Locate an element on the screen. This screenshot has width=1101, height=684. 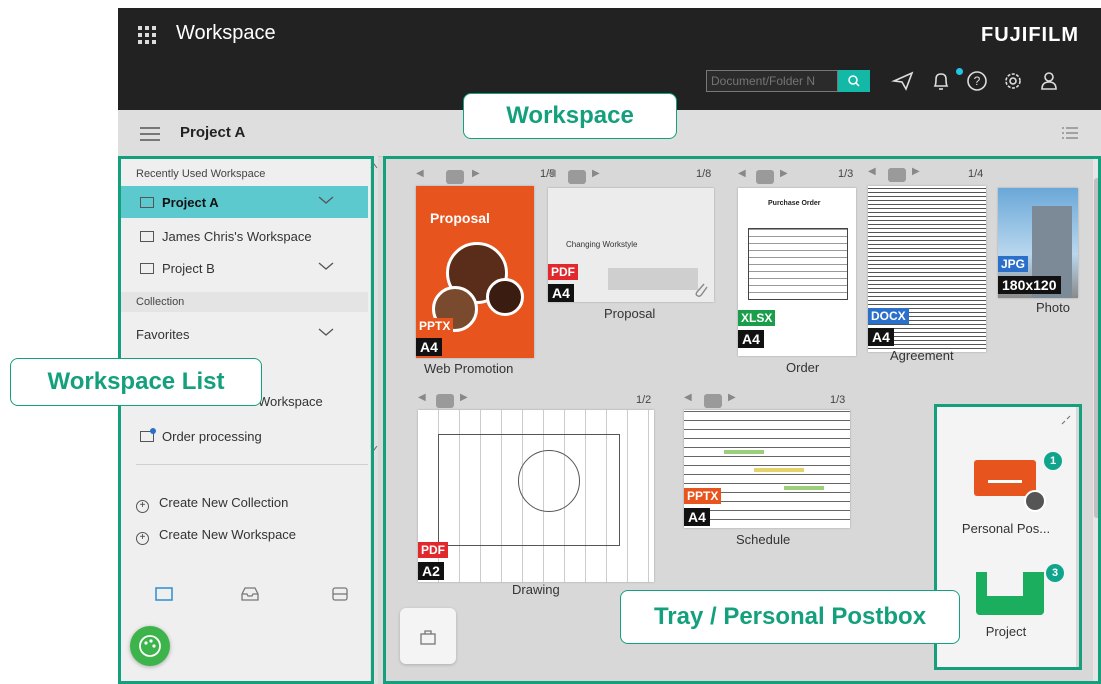
tray-callout: Tray / Personal Postbox is located at coordinates (790, 617).